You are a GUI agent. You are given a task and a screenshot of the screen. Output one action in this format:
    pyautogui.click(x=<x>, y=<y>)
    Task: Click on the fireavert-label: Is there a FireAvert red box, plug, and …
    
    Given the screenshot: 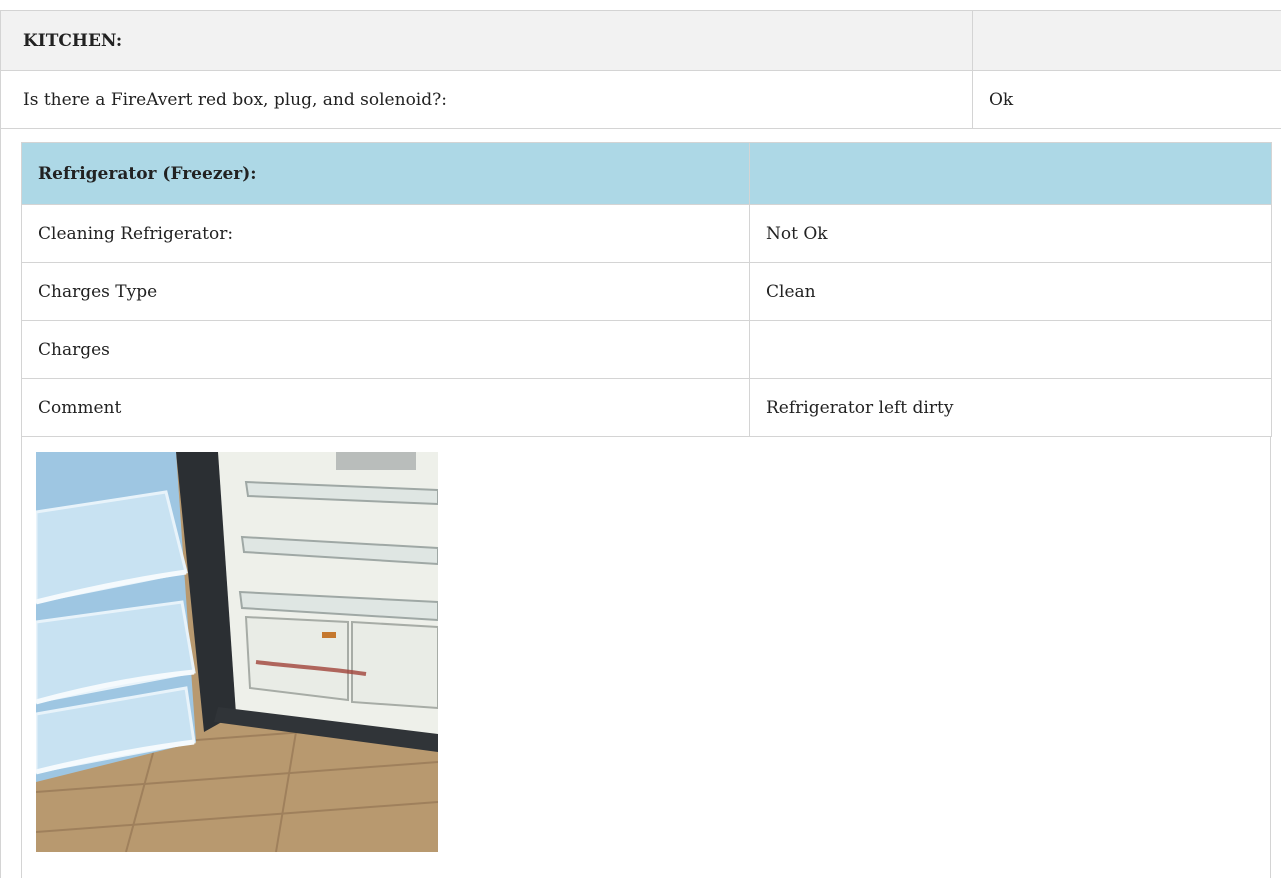 What is the action you would take?
    pyautogui.click(x=486, y=99)
    